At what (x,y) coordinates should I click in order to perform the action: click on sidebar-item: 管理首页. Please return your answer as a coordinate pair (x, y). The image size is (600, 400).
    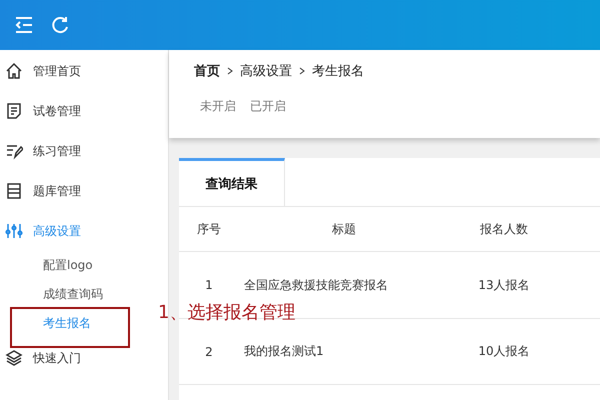
    Looking at the image, I should click on (84, 71).